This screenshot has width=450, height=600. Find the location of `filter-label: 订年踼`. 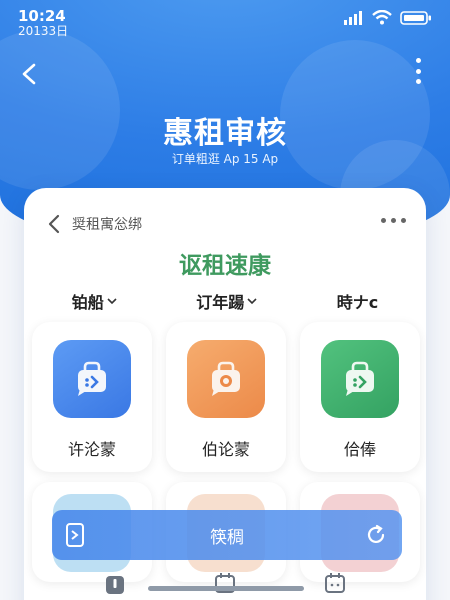

filter-label: 订年踼 is located at coordinates (220, 302).